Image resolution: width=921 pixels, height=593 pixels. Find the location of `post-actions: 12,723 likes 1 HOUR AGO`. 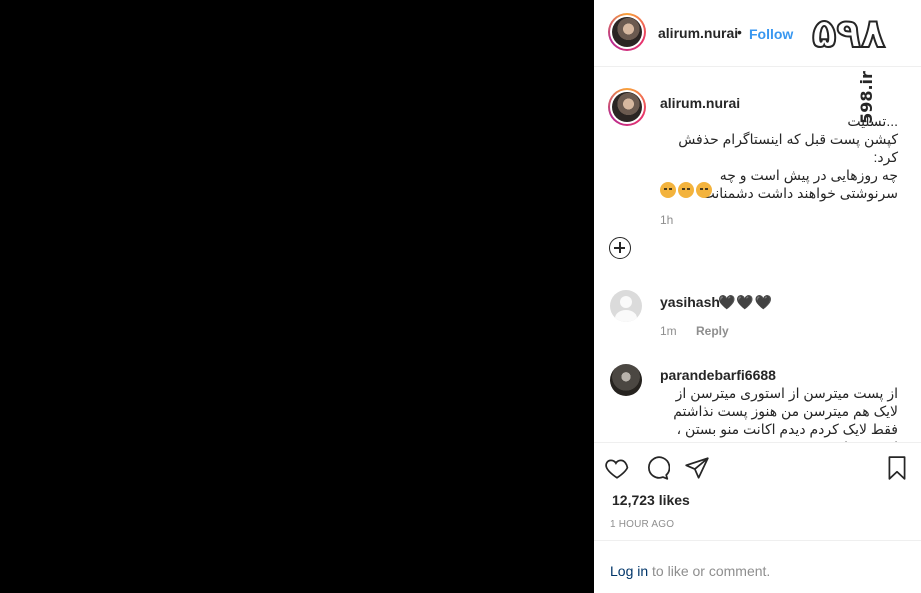

post-actions: 12,723 likes 1 HOUR AGO is located at coordinates (757, 492).